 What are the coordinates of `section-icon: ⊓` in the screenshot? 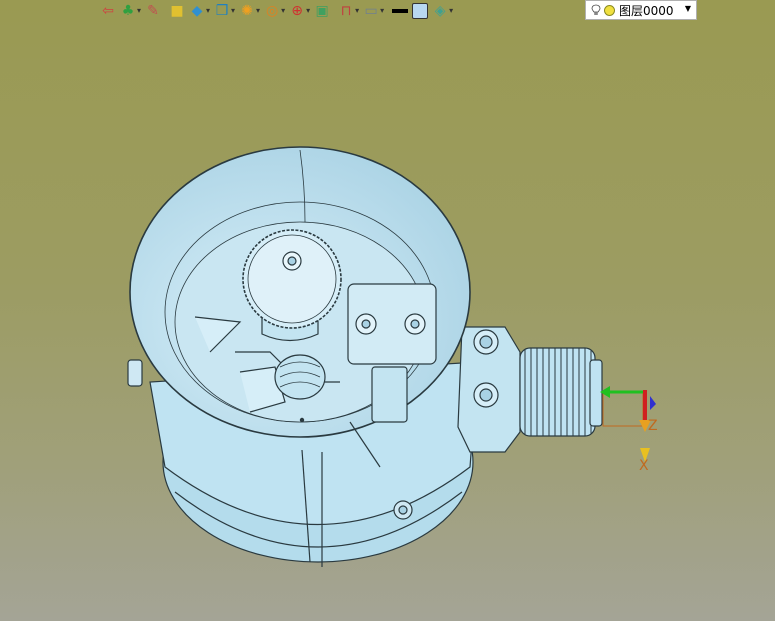 It's located at (346, 11).